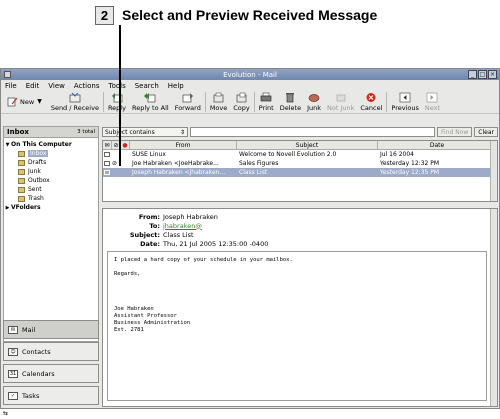 This screenshot has width=500, height=419. Describe the element at coordinates (51, 153) in the screenshot. I see `tree-inbox: Inbox` at that location.